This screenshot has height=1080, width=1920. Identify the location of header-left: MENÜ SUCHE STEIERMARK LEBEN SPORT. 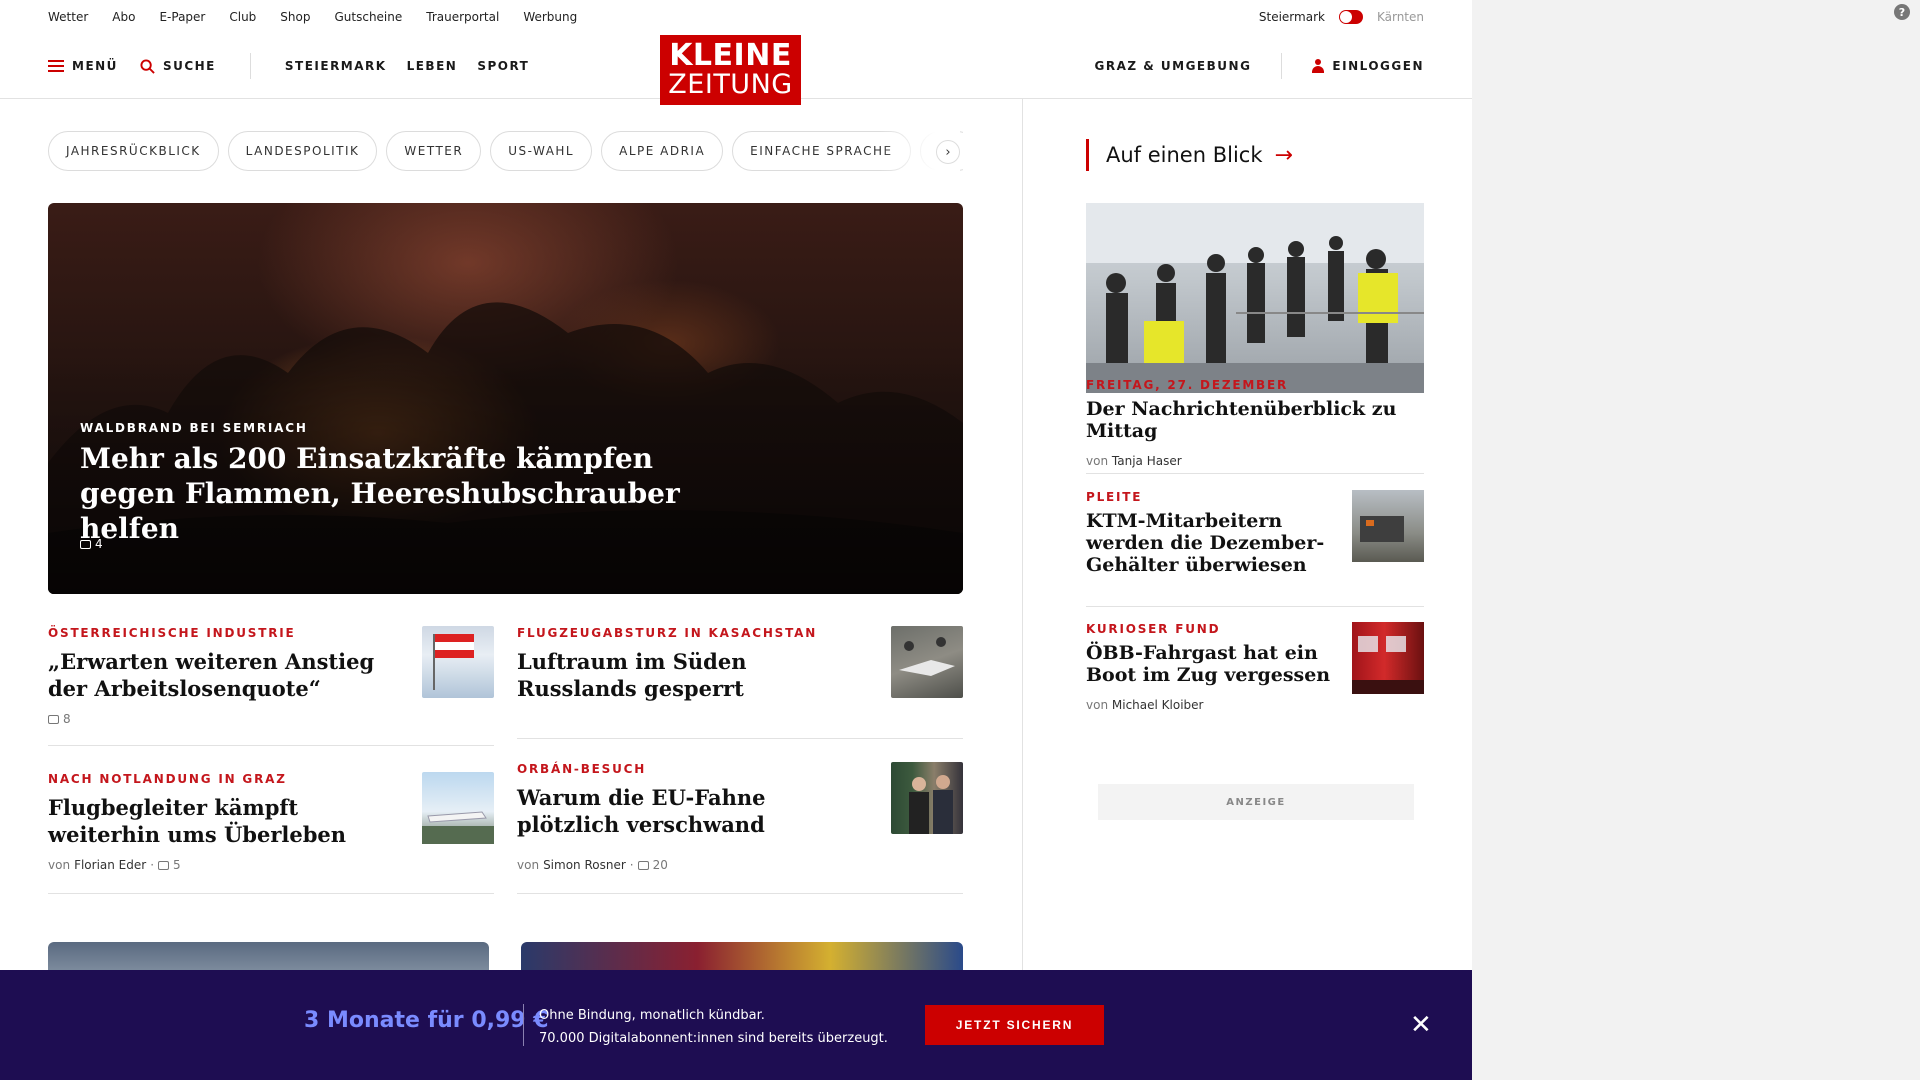
(288, 66).